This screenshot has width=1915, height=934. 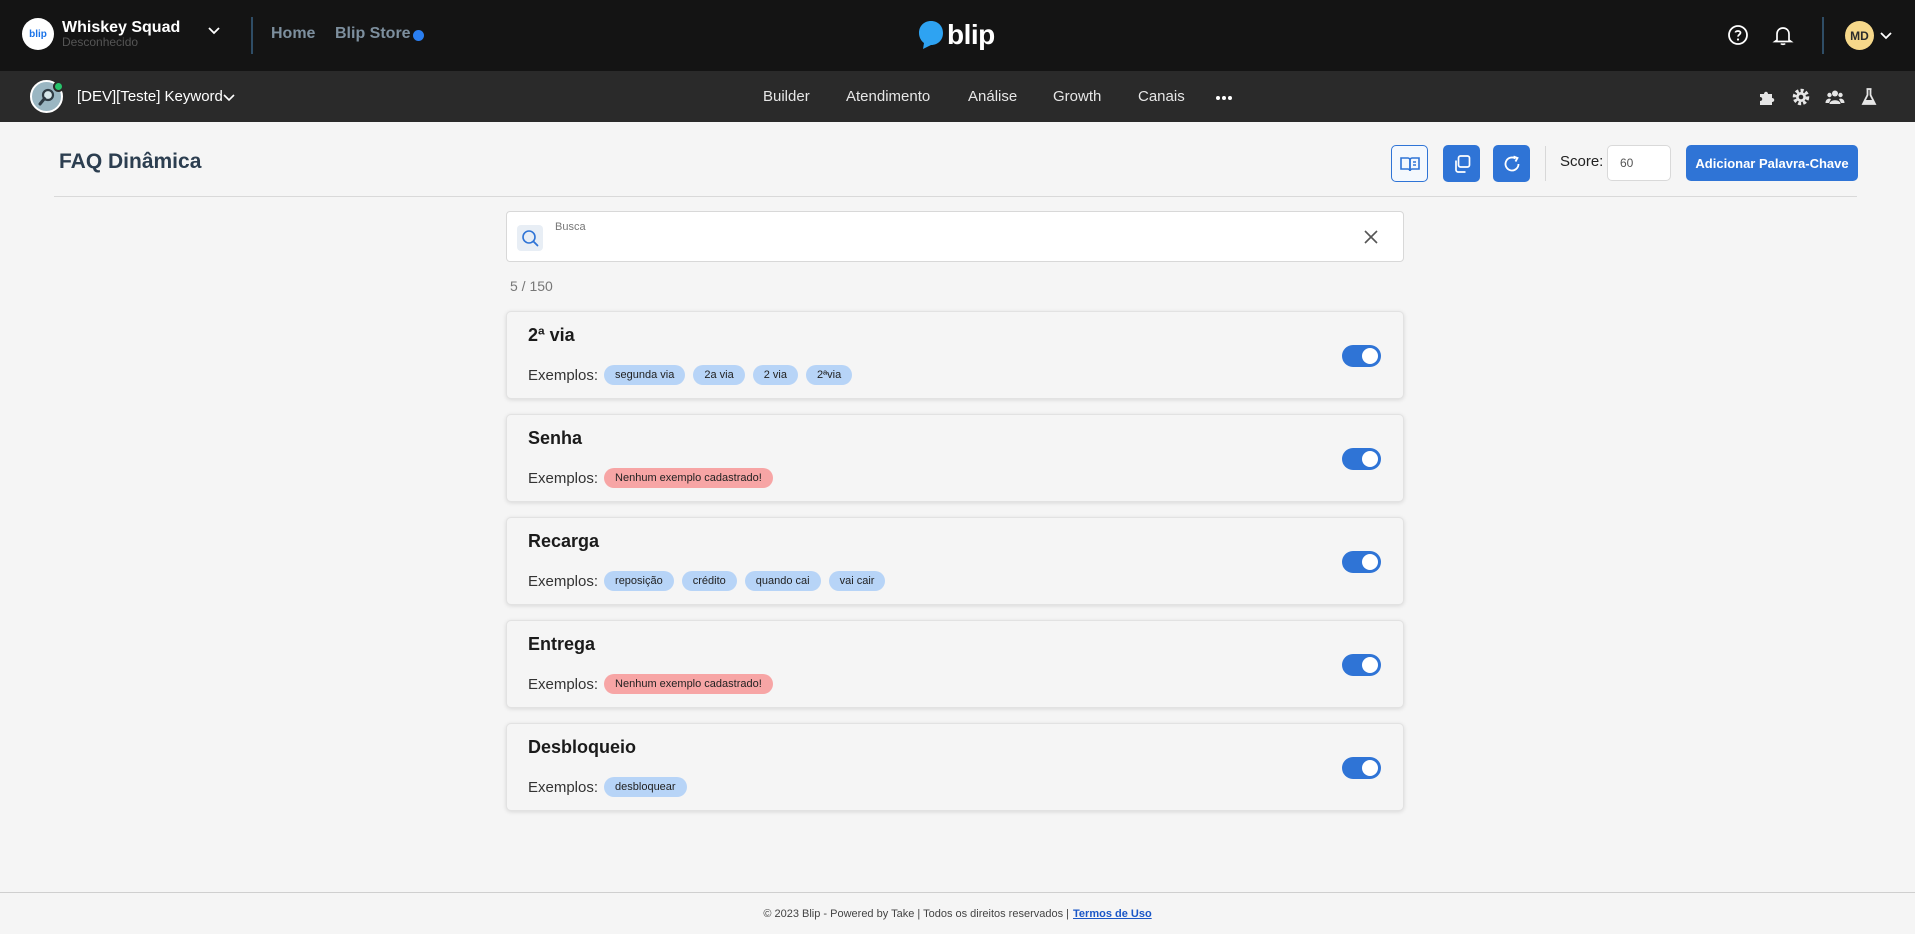 What do you see at coordinates (645, 787) in the screenshot?
I see `example-tag: desbloquear` at bounding box center [645, 787].